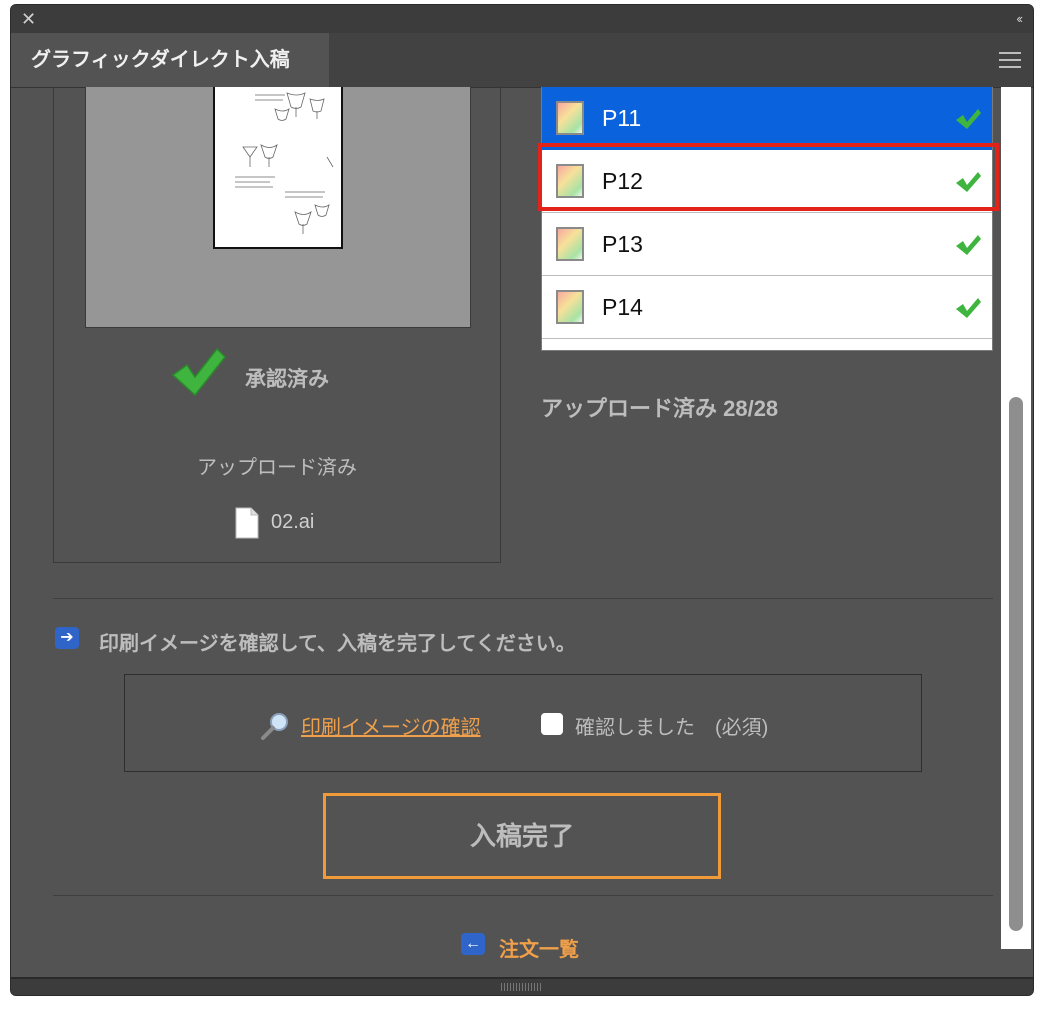 The image size is (1044, 1010). What do you see at coordinates (522, 836) in the screenshot?
I see `submit-button: 入稿完了` at bounding box center [522, 836].